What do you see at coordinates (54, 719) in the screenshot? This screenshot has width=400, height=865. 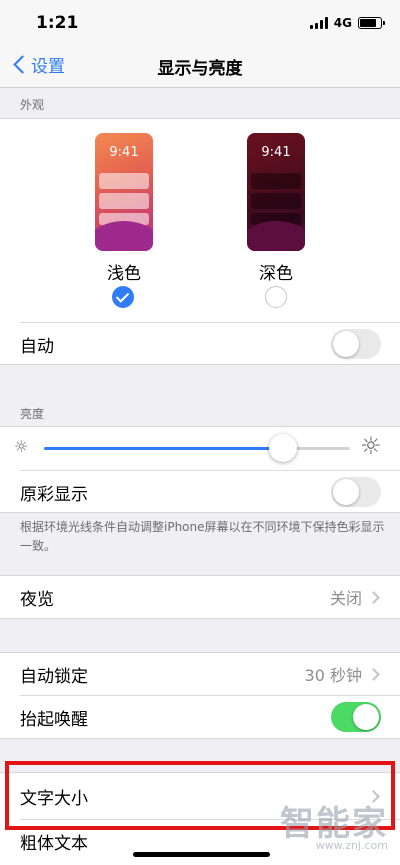 I see `raise-to-wake-label: 抬起唤醒` at bounding box center [54, 719].